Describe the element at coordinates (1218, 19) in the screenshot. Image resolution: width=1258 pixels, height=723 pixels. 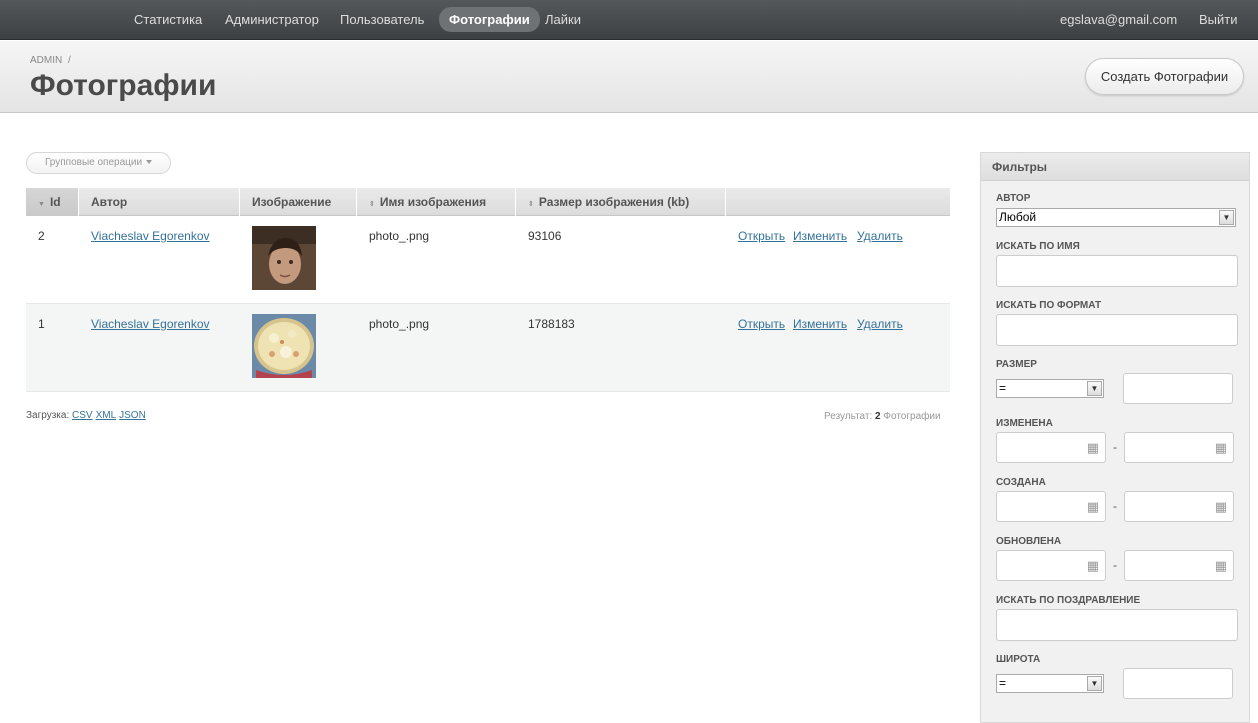
I see `logout-link: Выйти` at that location.